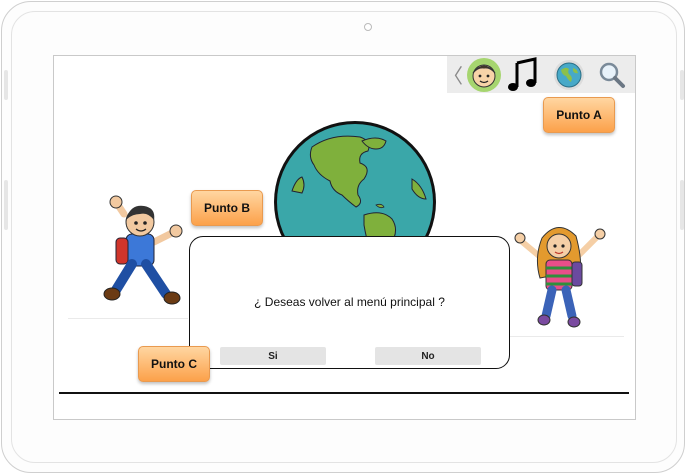 This screenshot has width=688, height=476. What do you see at coordinates (273, 356) in the screenshot?
I see `yes-button: Si` at bounding box center [273, 356].